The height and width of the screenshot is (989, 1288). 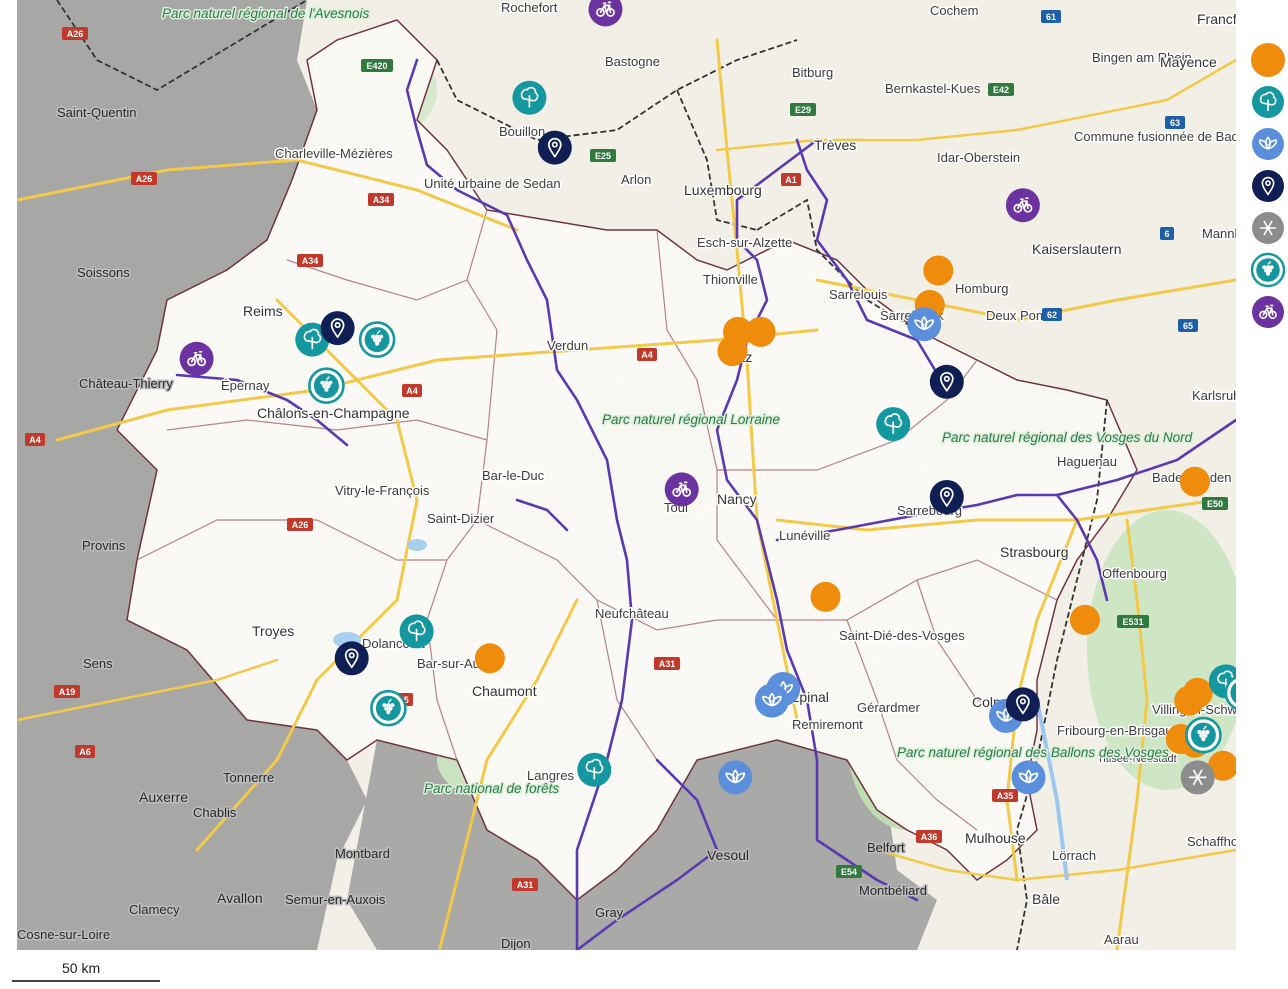 I want to click on label-city: Montbard, so click(x=362, y=853).